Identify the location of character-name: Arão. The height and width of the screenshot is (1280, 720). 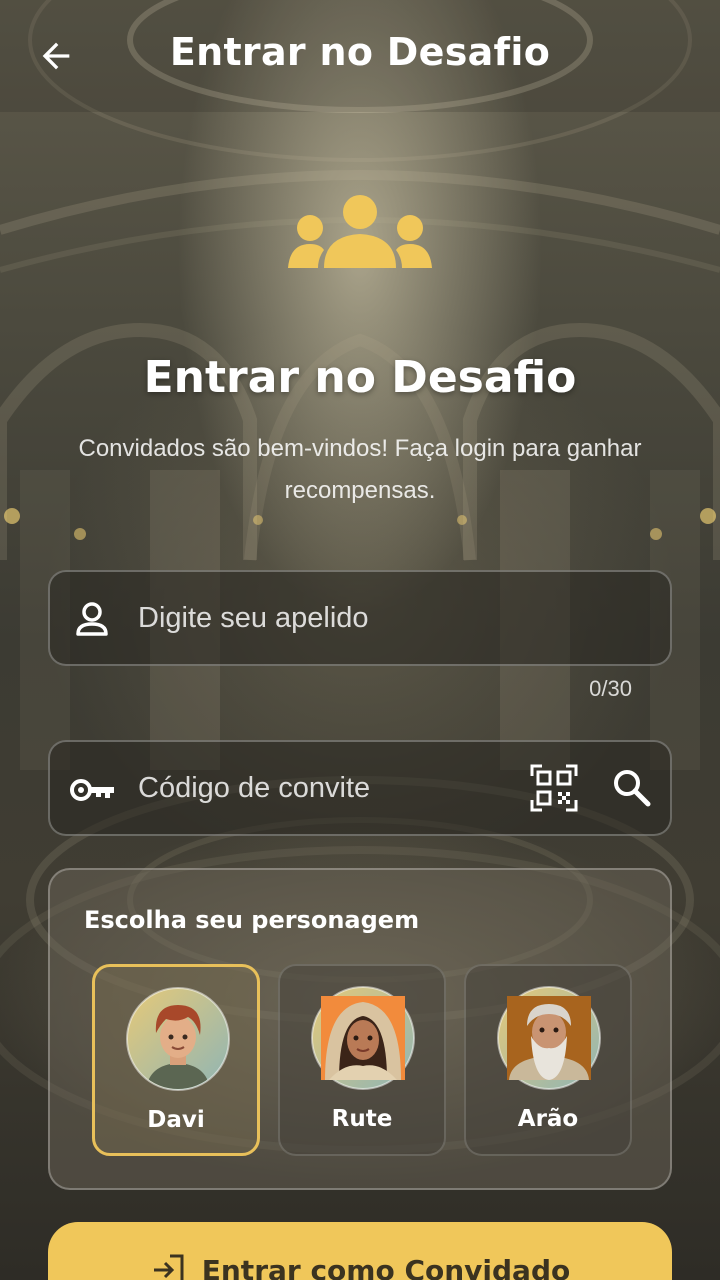
(548, 1119).